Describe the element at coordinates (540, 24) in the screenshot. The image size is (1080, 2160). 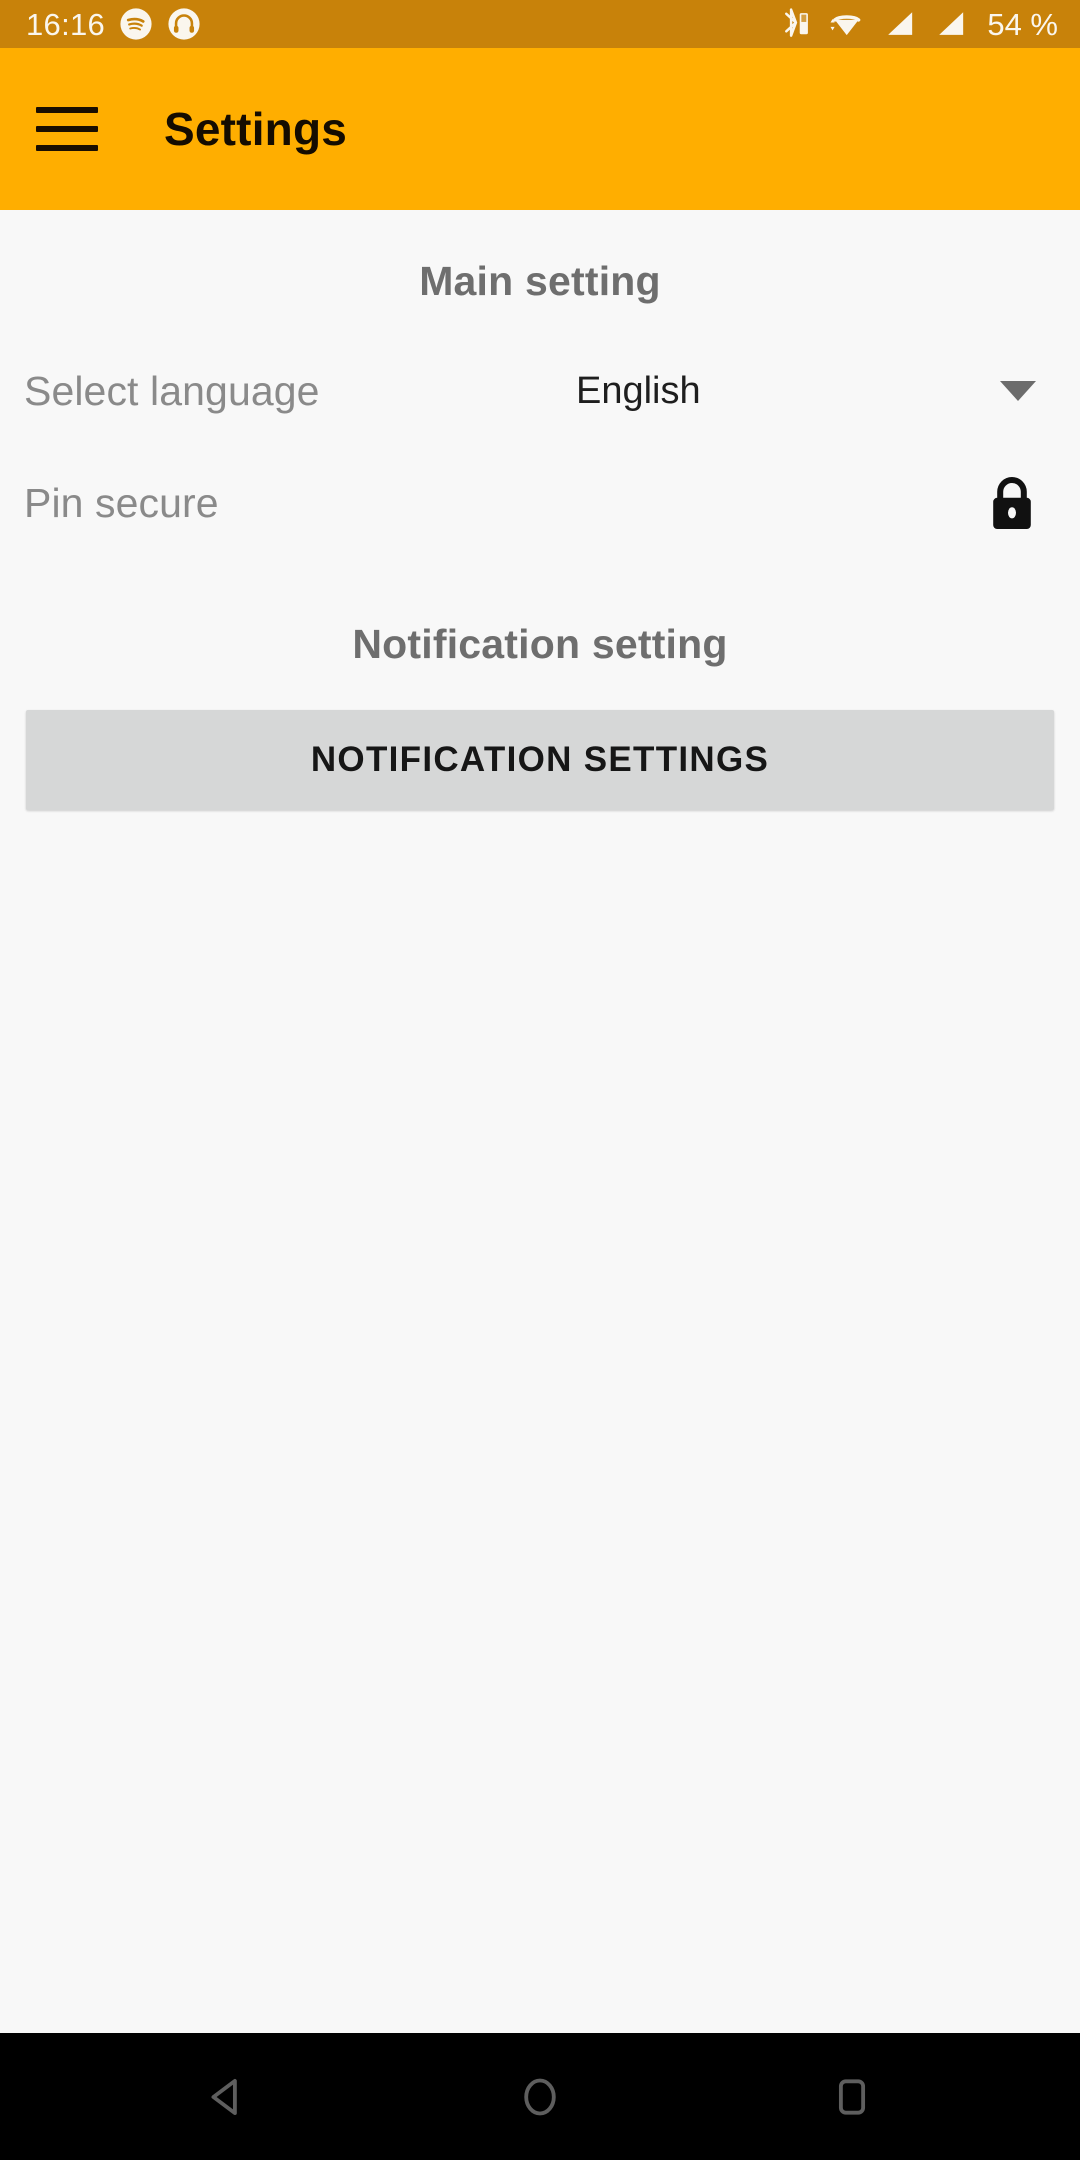
I see `status-bar: 16:16 54 %` at that location.